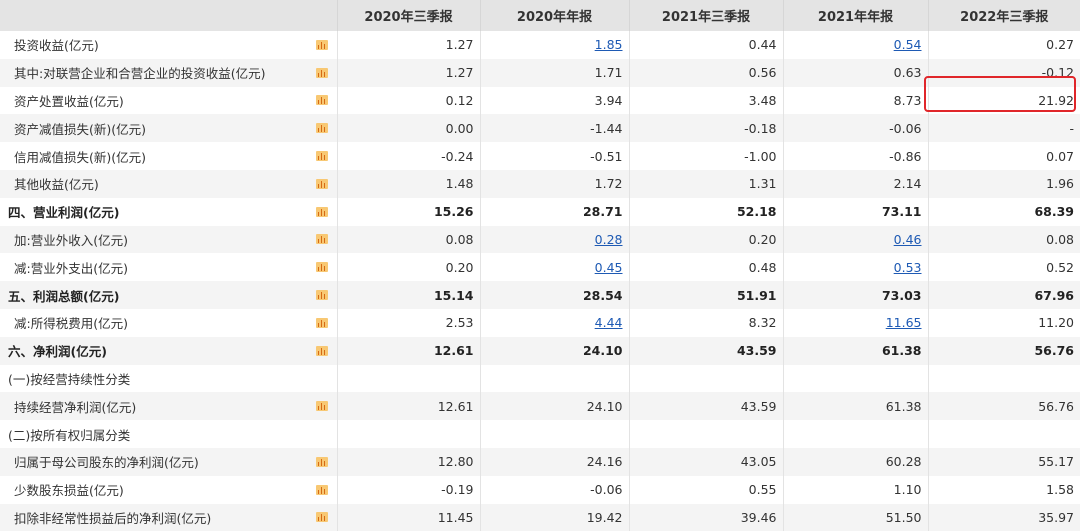 The height and width of the screenshot is (531, 1080). I want to click on value-cell: 8.73, so click(856, 100).